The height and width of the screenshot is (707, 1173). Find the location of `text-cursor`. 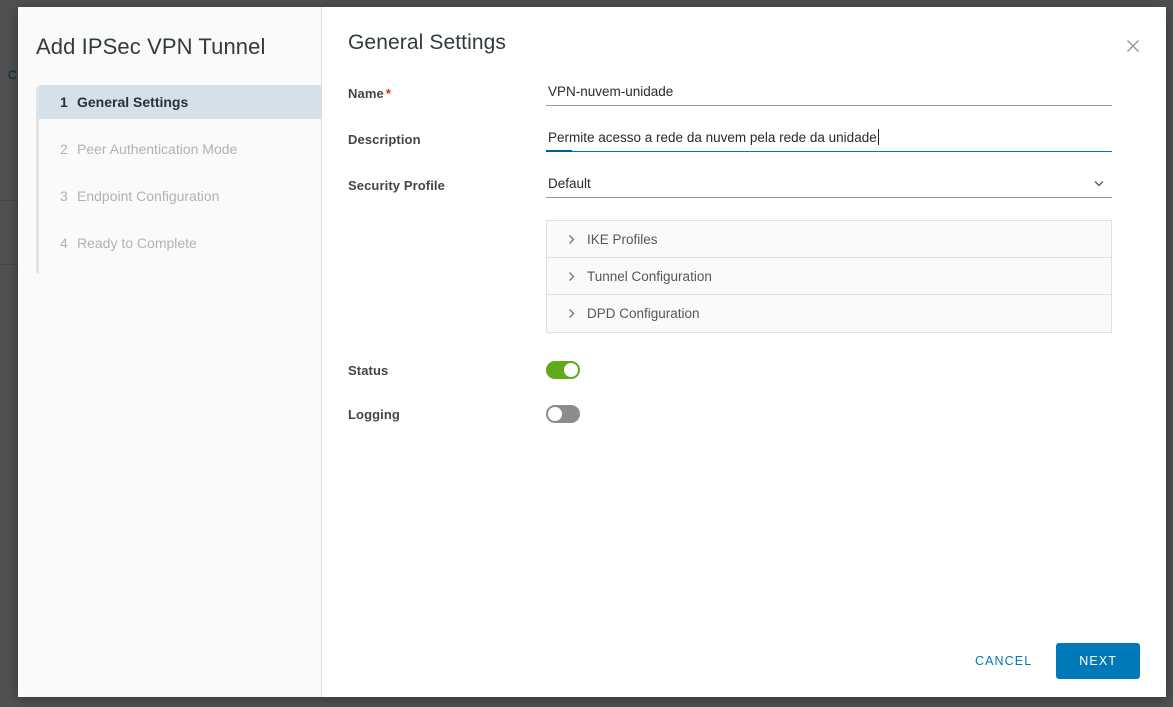

text-cursor is located at coordinates (878, 137).